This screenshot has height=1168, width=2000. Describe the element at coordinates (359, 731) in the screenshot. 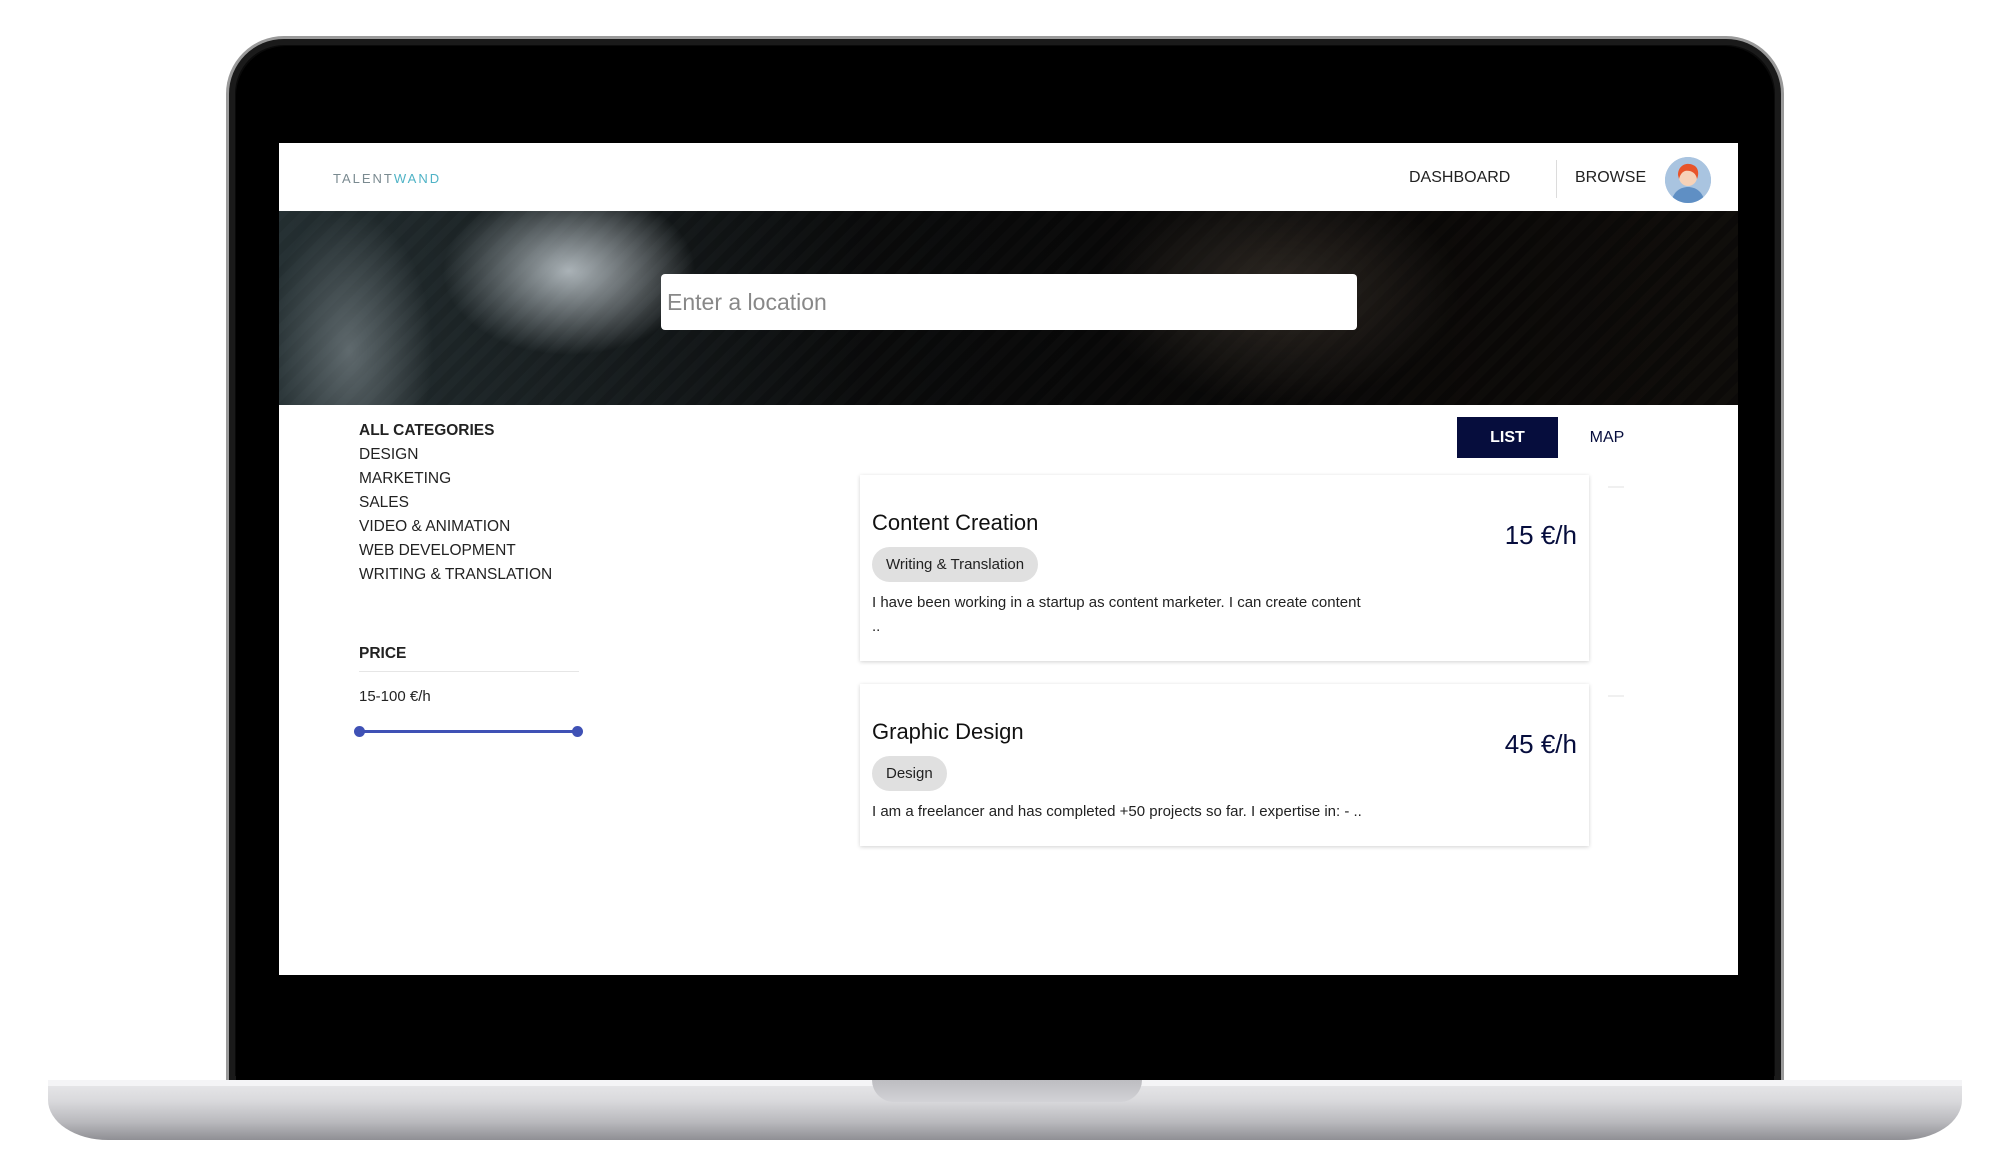

I see `slider-handle-min` at that location.